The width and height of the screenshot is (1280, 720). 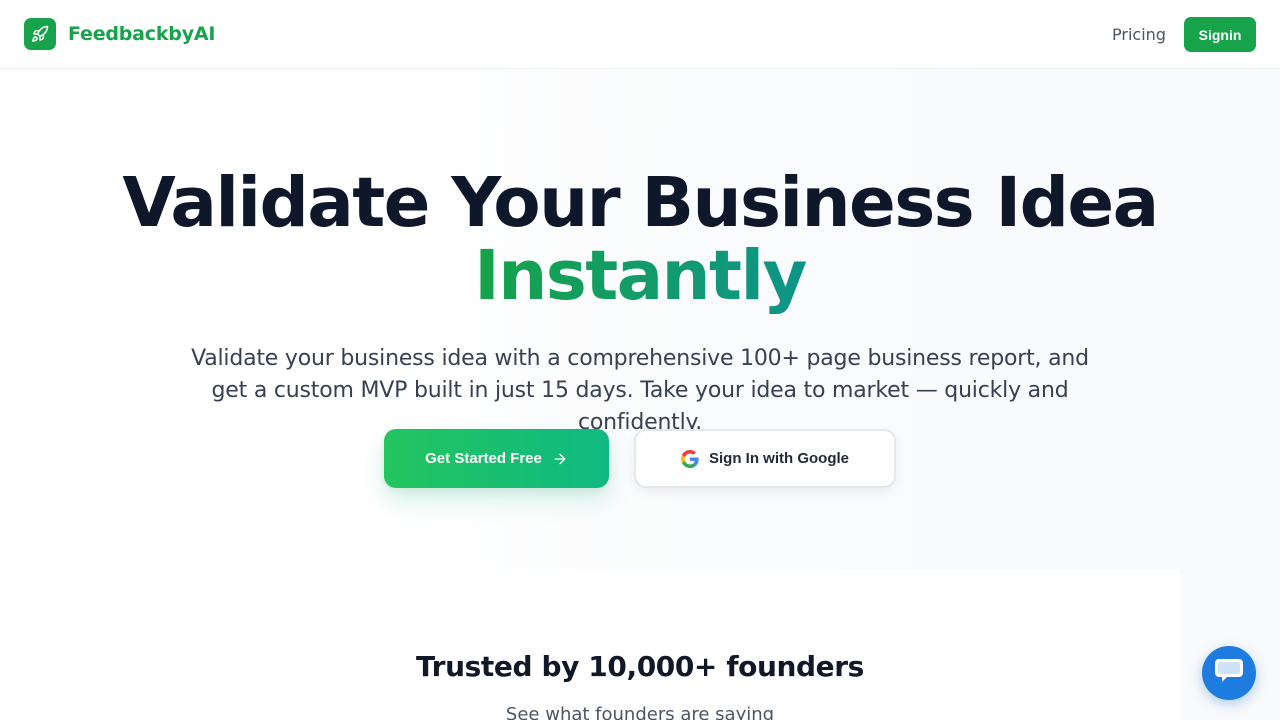 What do you see at coordinates (1139, 35) in the screenshot?
I see `nav-pricing-link: Pricing` at bounding box center [1139, 35].